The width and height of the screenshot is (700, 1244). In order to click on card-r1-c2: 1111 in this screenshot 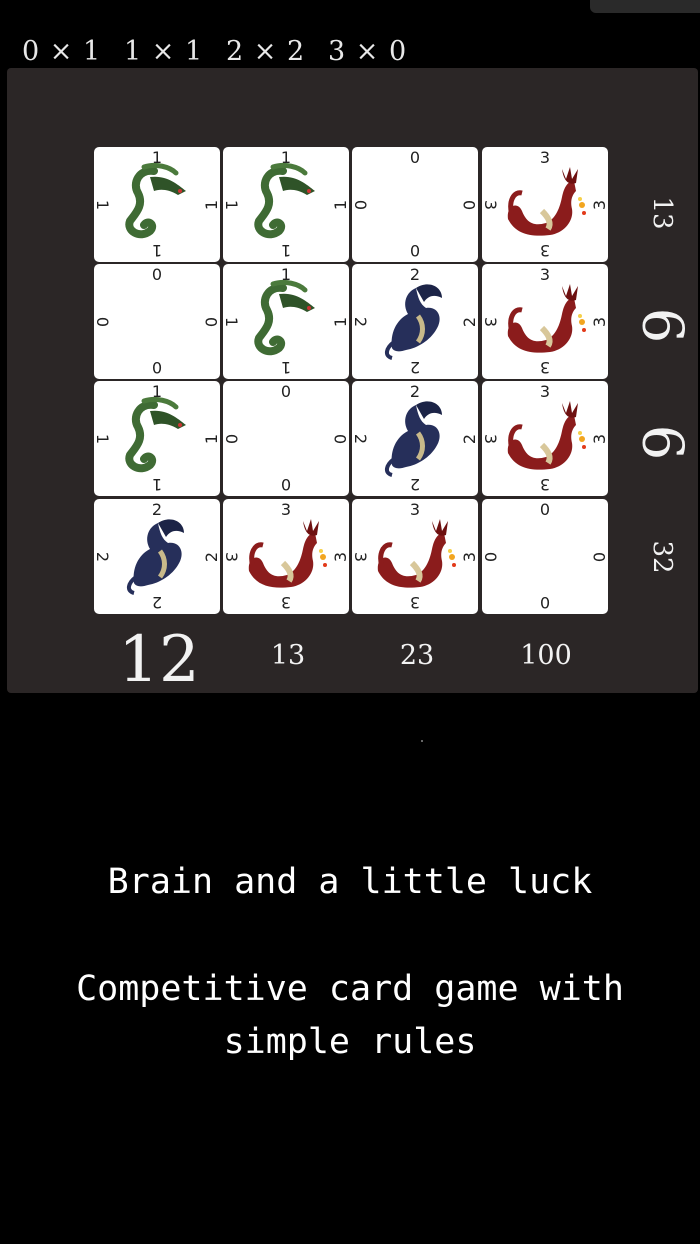, I will do `click(286, 204)`.